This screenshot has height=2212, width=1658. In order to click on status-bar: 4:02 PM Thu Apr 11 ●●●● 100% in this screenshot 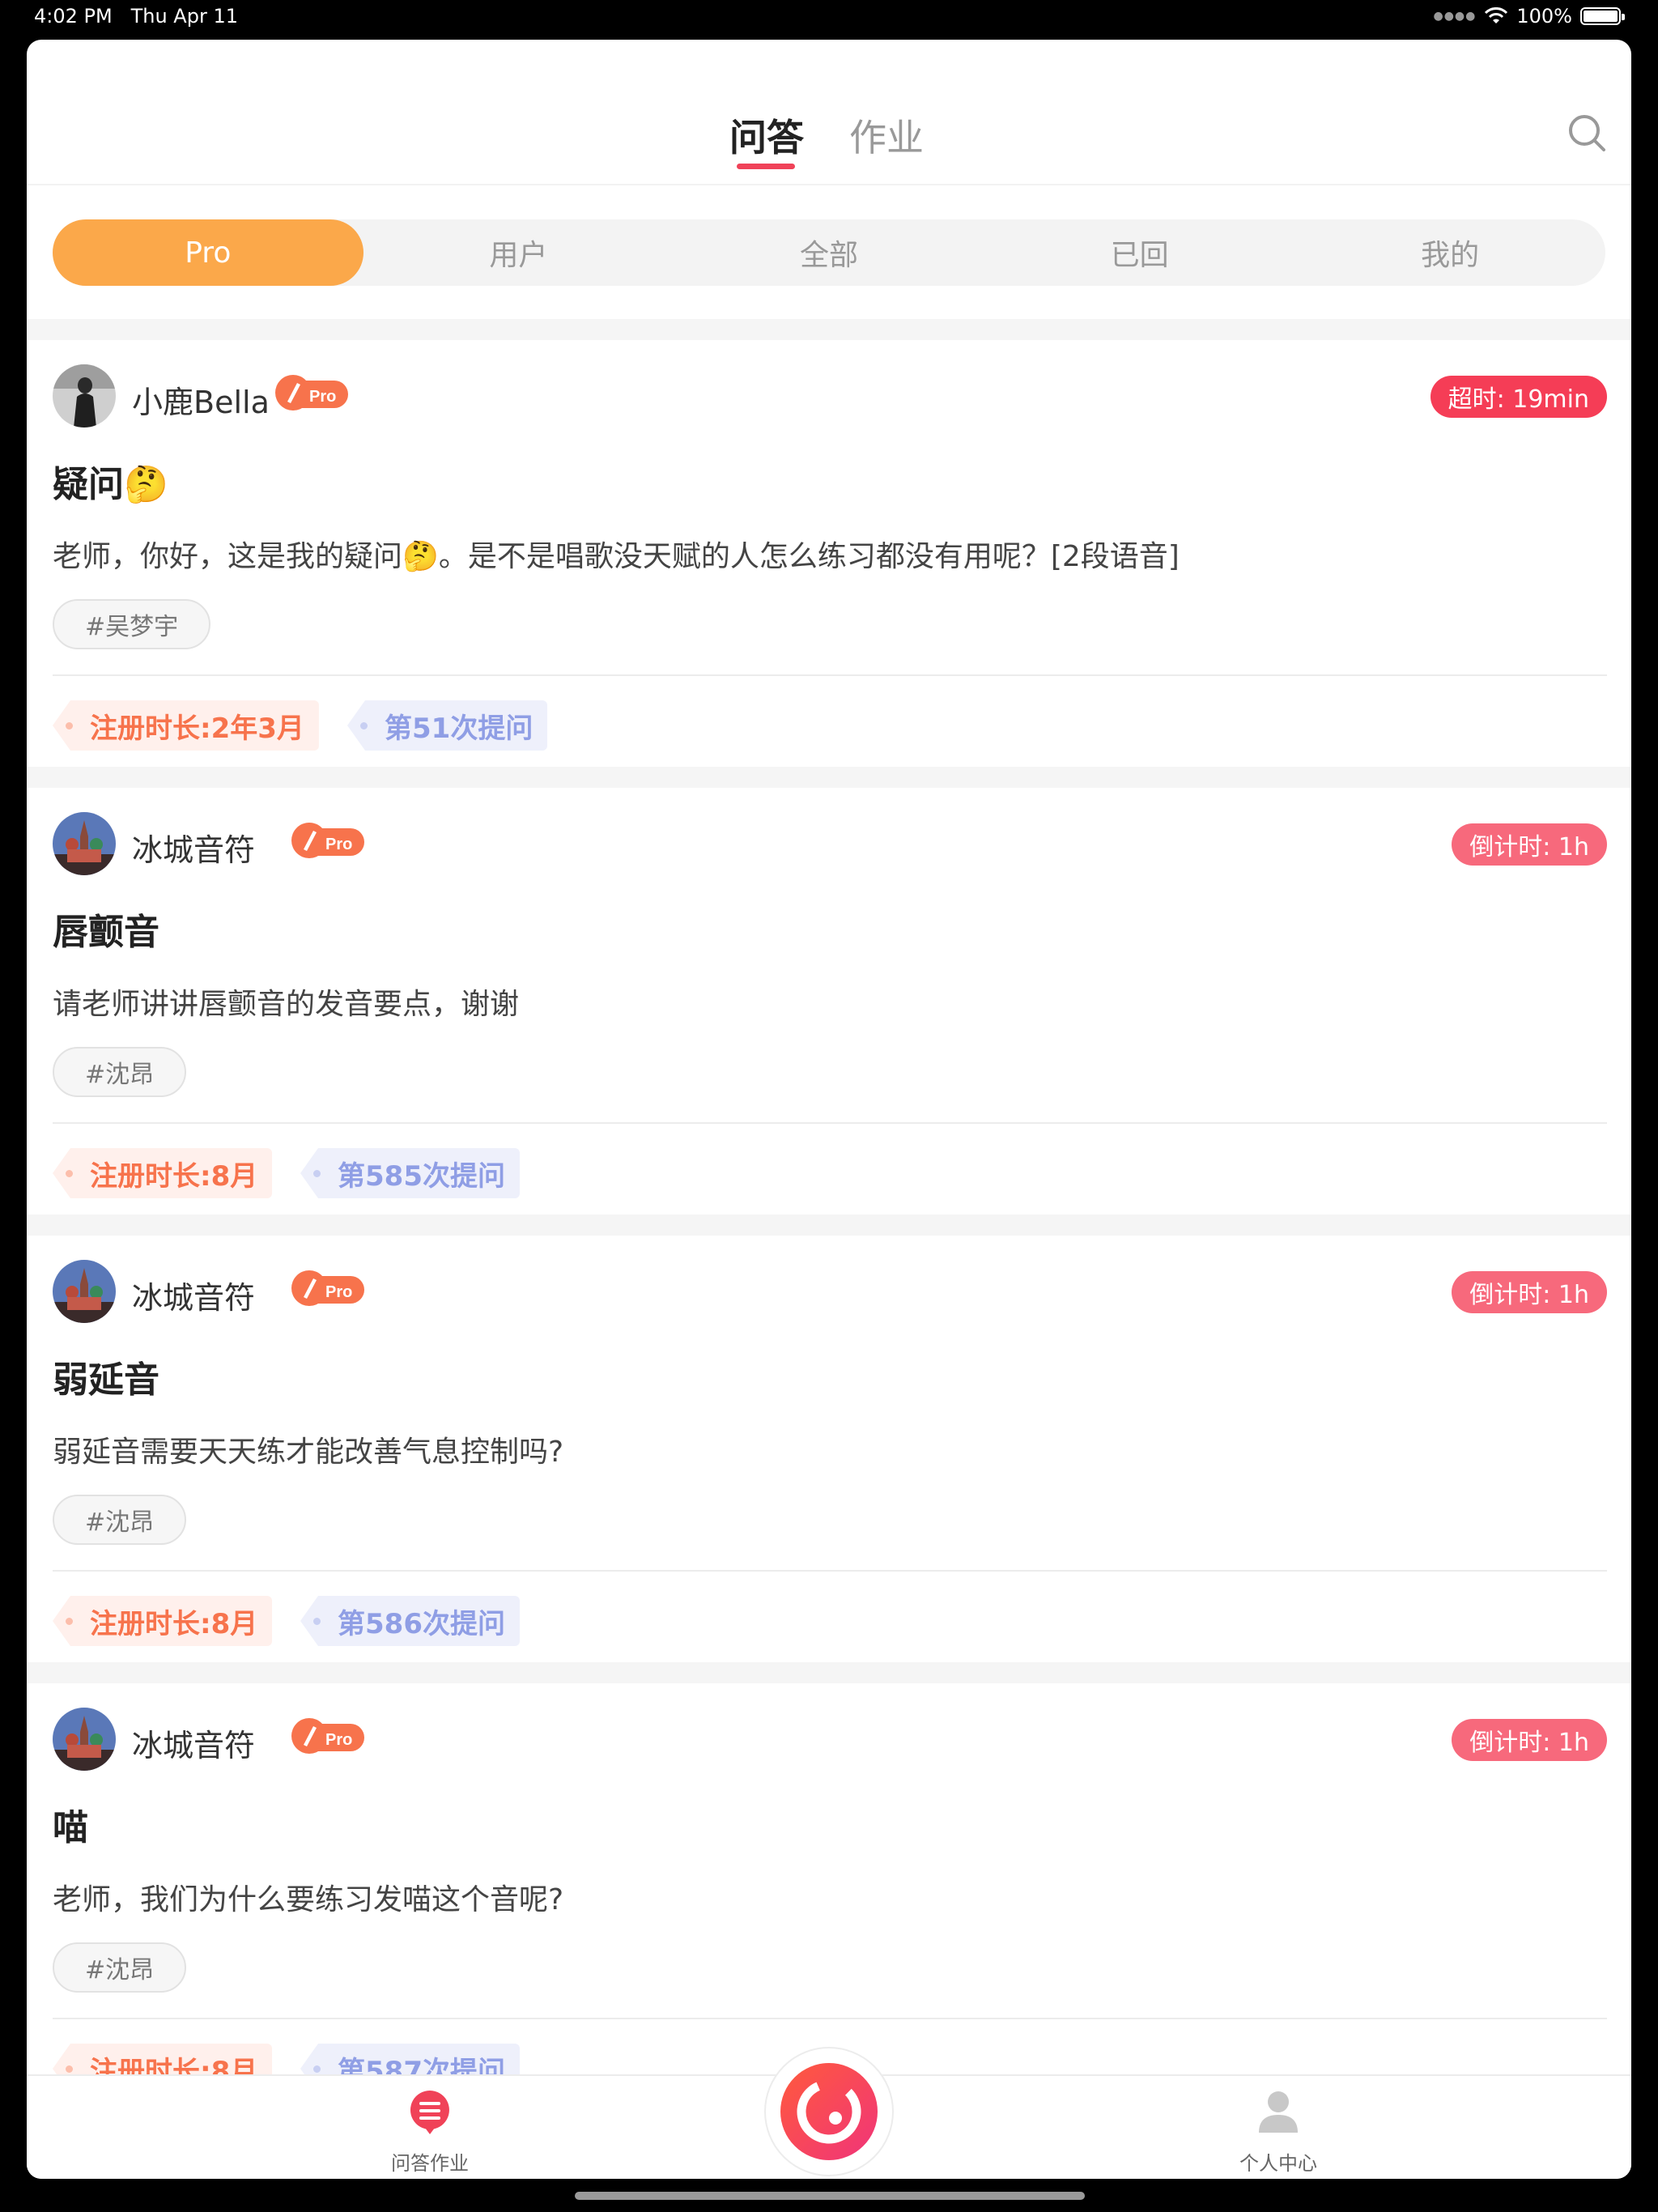, I will do `click(829, 18)`.